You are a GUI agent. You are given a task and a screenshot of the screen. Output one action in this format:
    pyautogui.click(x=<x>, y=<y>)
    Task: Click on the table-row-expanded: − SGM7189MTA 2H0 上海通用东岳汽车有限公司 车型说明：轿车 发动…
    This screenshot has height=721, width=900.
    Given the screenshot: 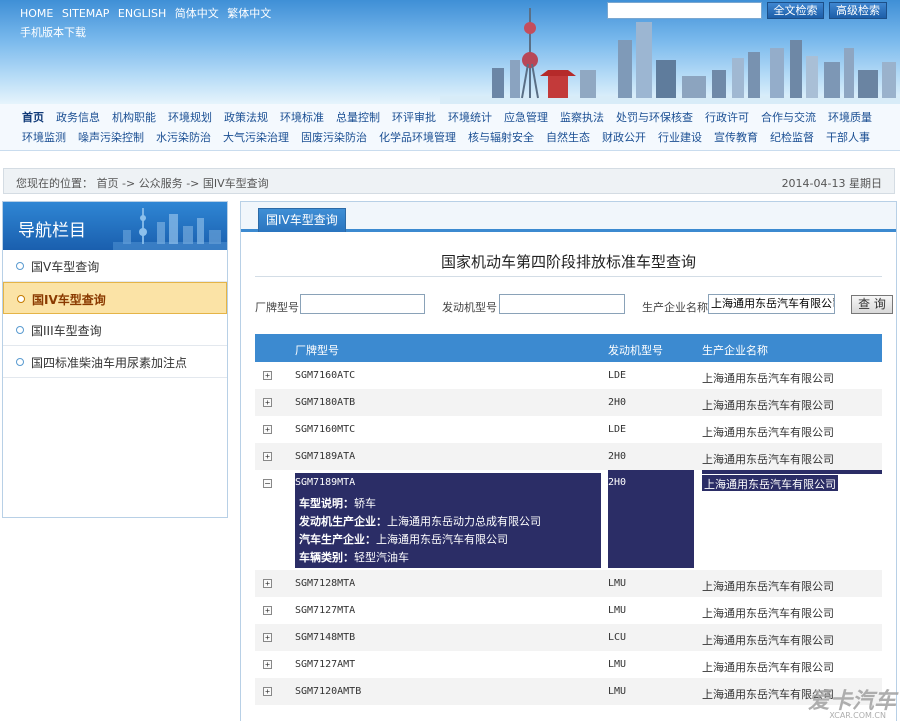 What is the action you would take?
    pyautogui.click(x=568, y=520)
    